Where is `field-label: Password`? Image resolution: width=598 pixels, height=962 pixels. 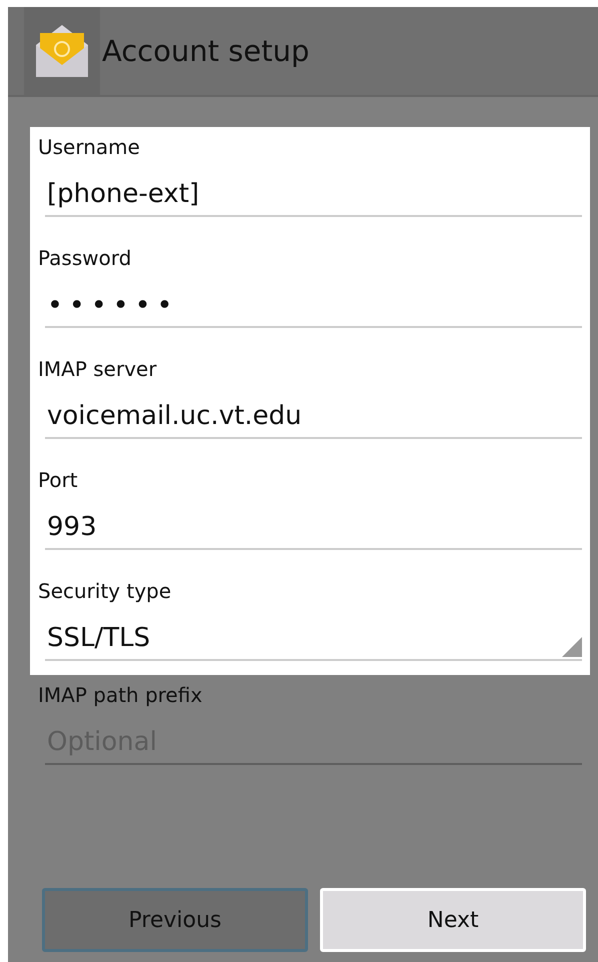
field-label: Password is located at coordinates (85, 258).